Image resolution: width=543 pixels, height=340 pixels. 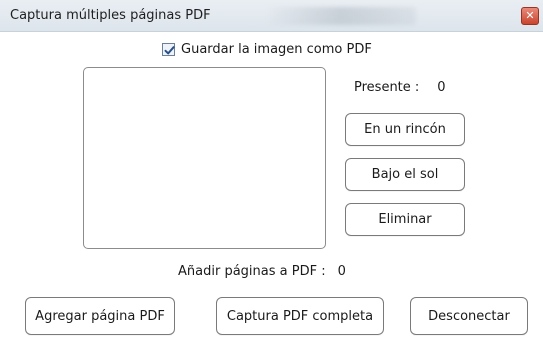 I want to click on added-pages-counter: Añadir páginas a PDF : 0, so click(x=262, y=271).